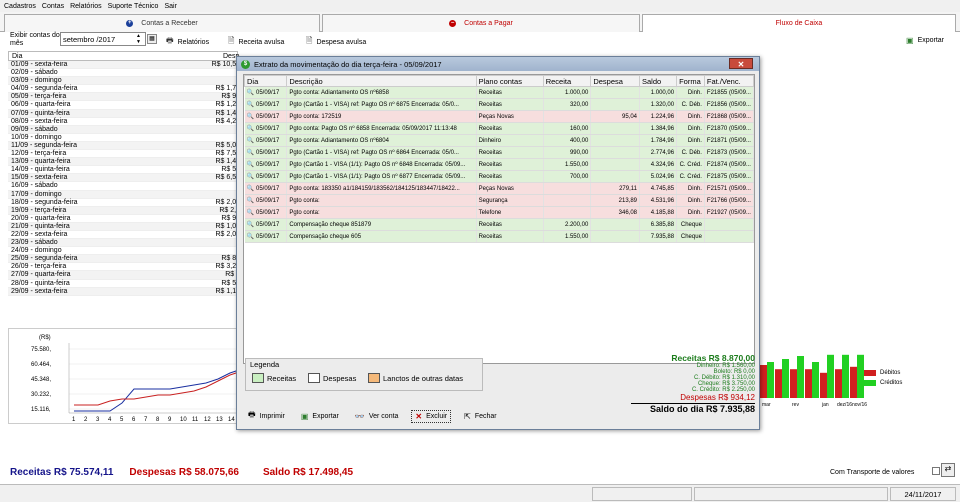 The image size is (960, 502). What do you see at coordinates (152, 39) in the screenshot?
I see `calendar-icon: ▦` at bounding box center [152, 39].